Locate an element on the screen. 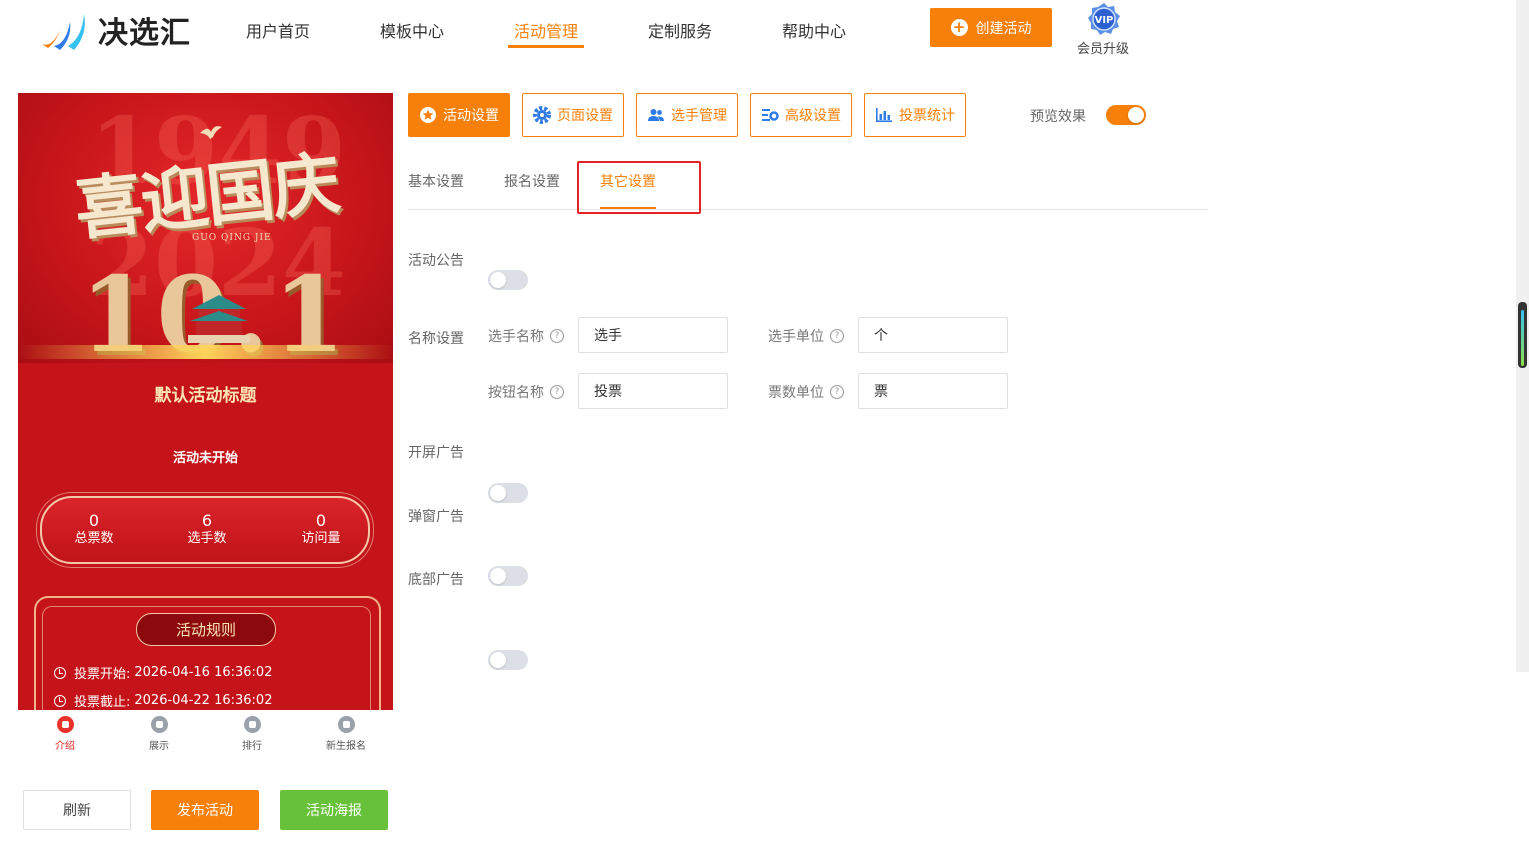 The image size is (1529, 858). plus-icon: + is located at coordinates (959, 27).